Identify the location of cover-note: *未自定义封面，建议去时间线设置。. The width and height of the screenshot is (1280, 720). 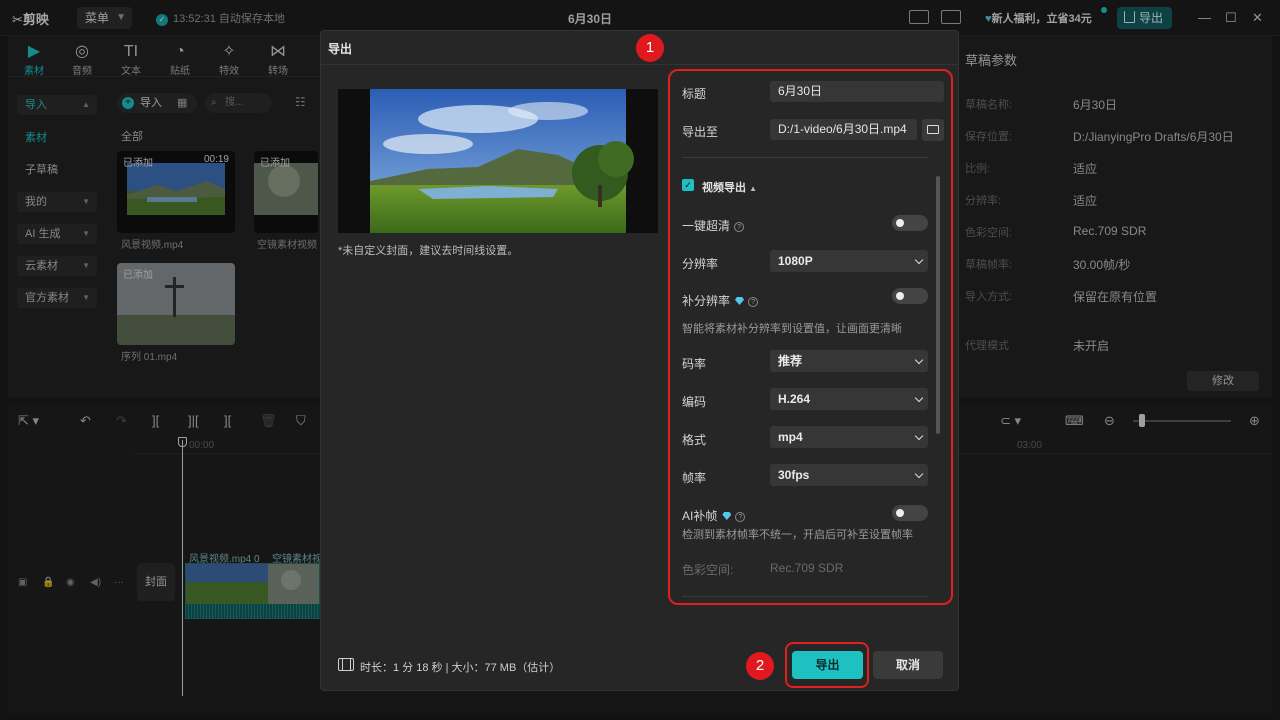
(428, 251).